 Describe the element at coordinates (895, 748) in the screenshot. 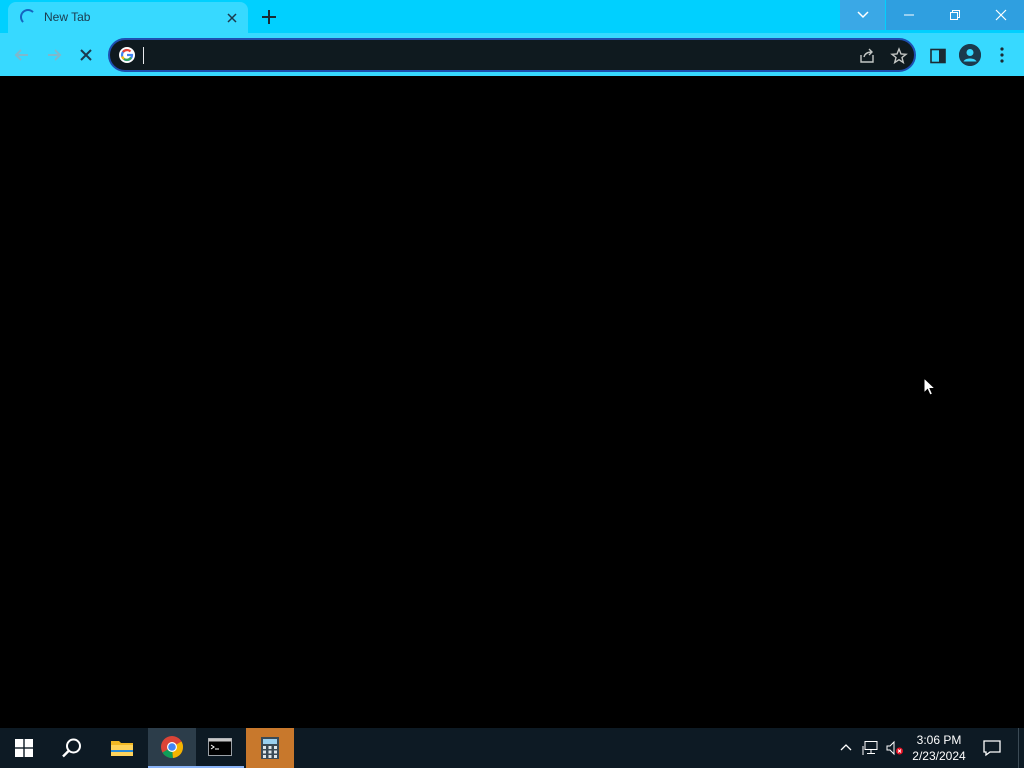

I see `volume-muted-icon` at that location.